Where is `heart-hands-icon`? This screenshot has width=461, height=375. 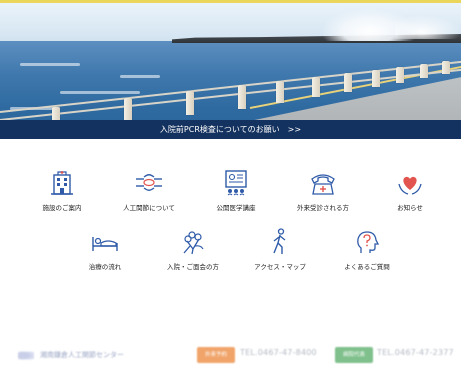 heart-hands-icon is located at coordinates (410, 185).